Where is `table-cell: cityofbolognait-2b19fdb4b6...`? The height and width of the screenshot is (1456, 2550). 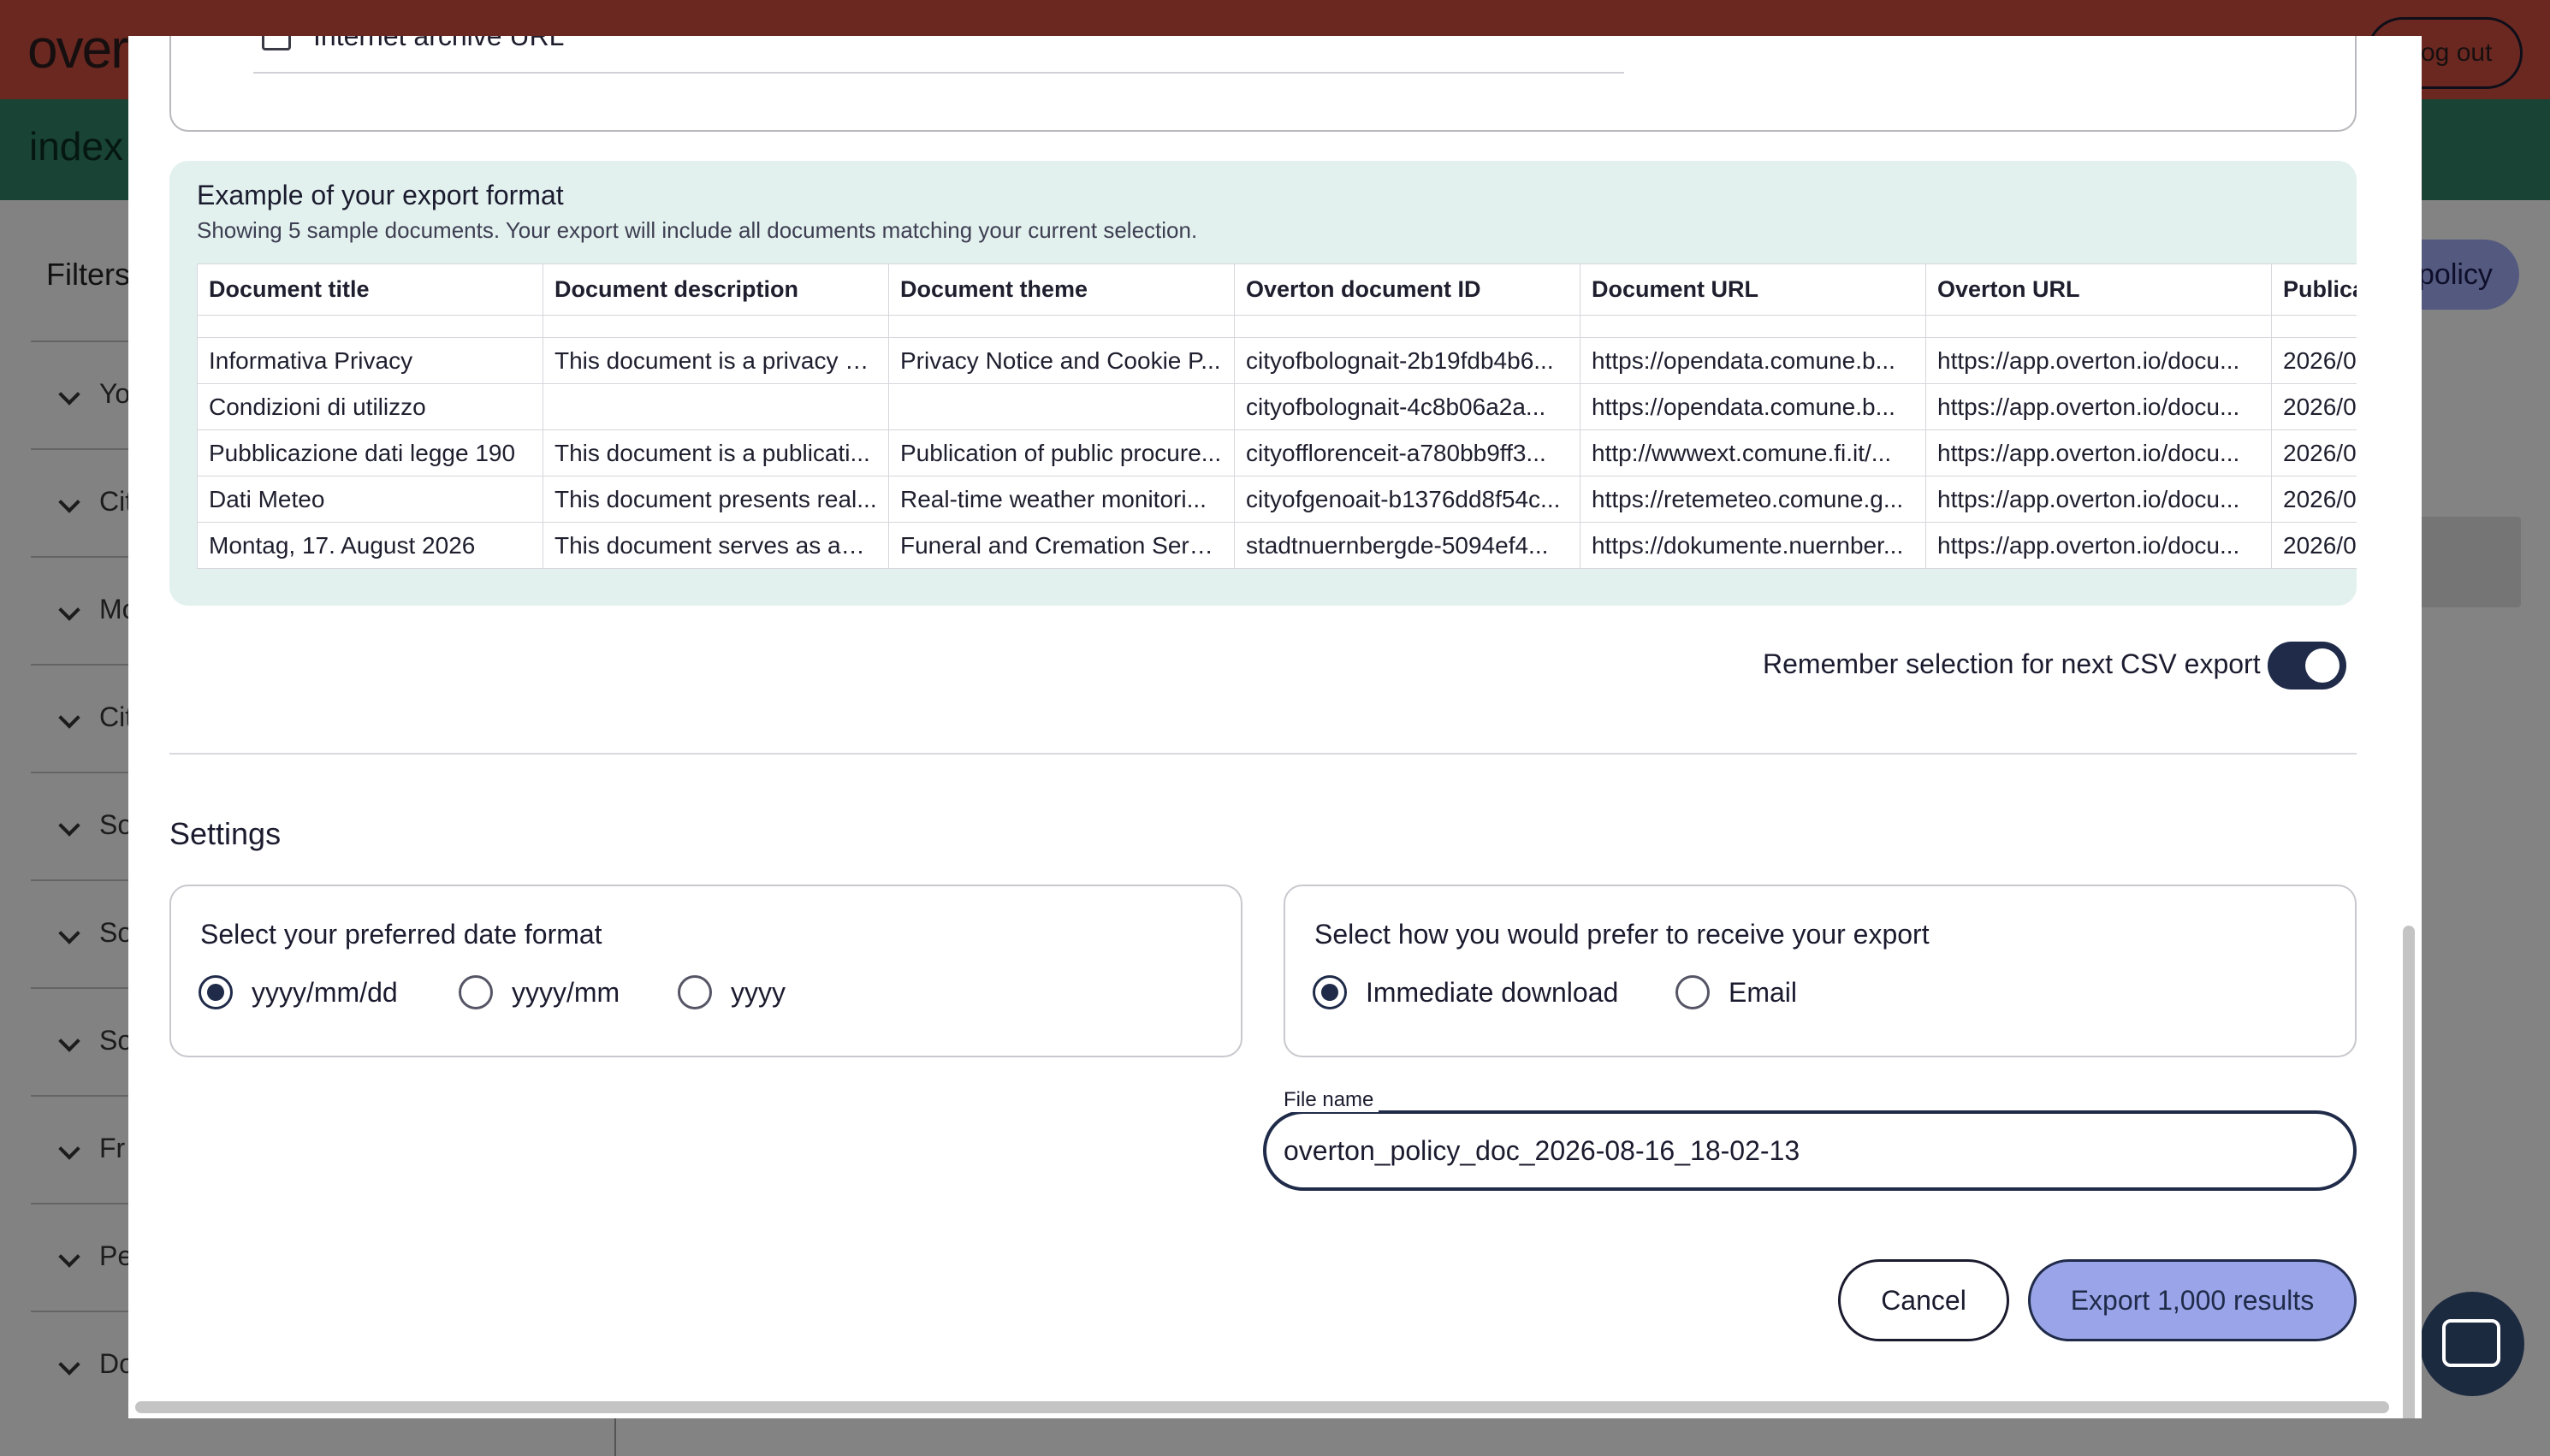
table-cell: cityofbolognait-2b19fdb4b6... is located at coordinates (1407, 360).